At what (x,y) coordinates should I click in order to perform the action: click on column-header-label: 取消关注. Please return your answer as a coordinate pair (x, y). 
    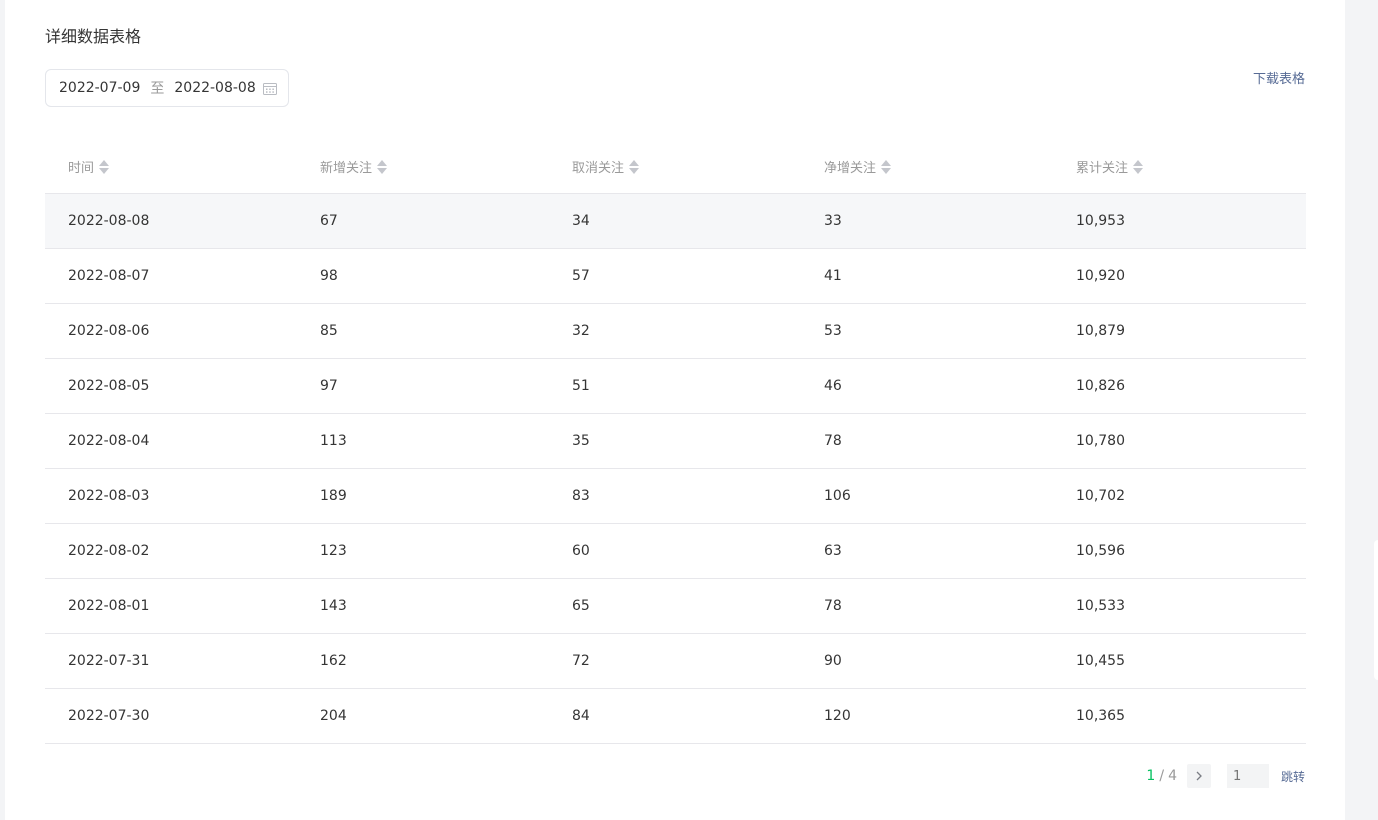
    Looking at the image, I should click on (598, 168).